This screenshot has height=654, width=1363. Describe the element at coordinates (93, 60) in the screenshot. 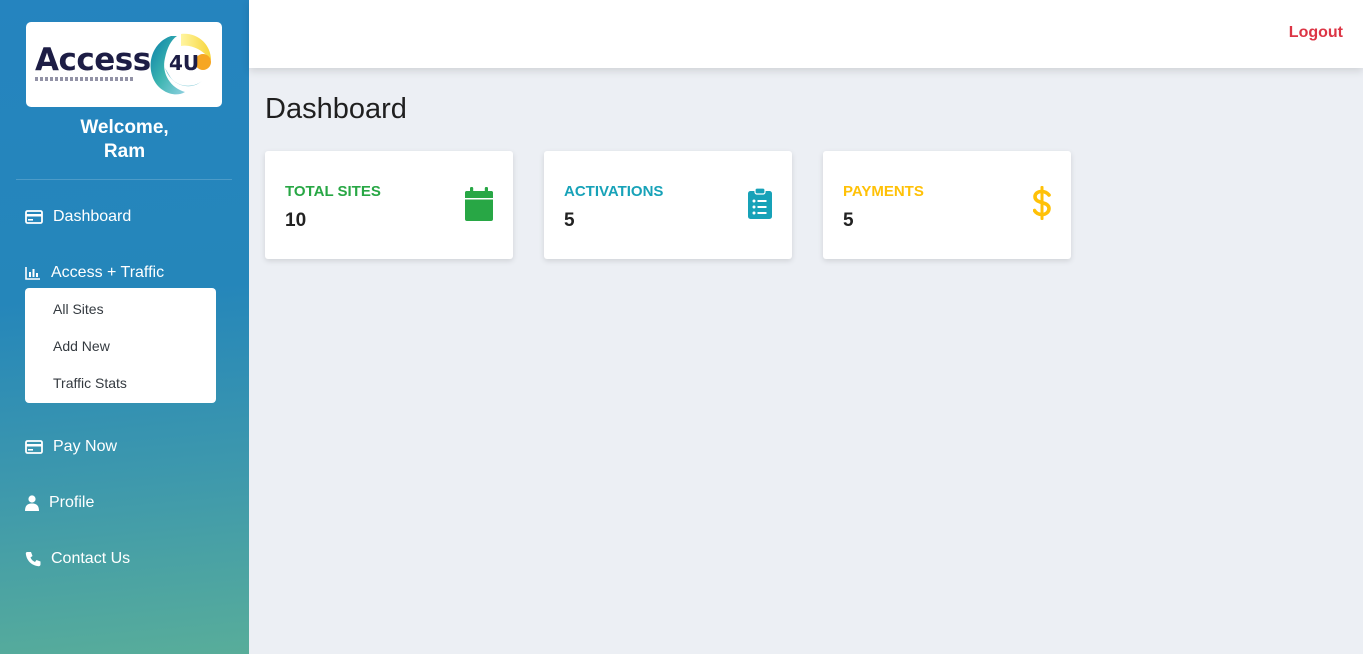

I see `brand-name: Access` at that location.